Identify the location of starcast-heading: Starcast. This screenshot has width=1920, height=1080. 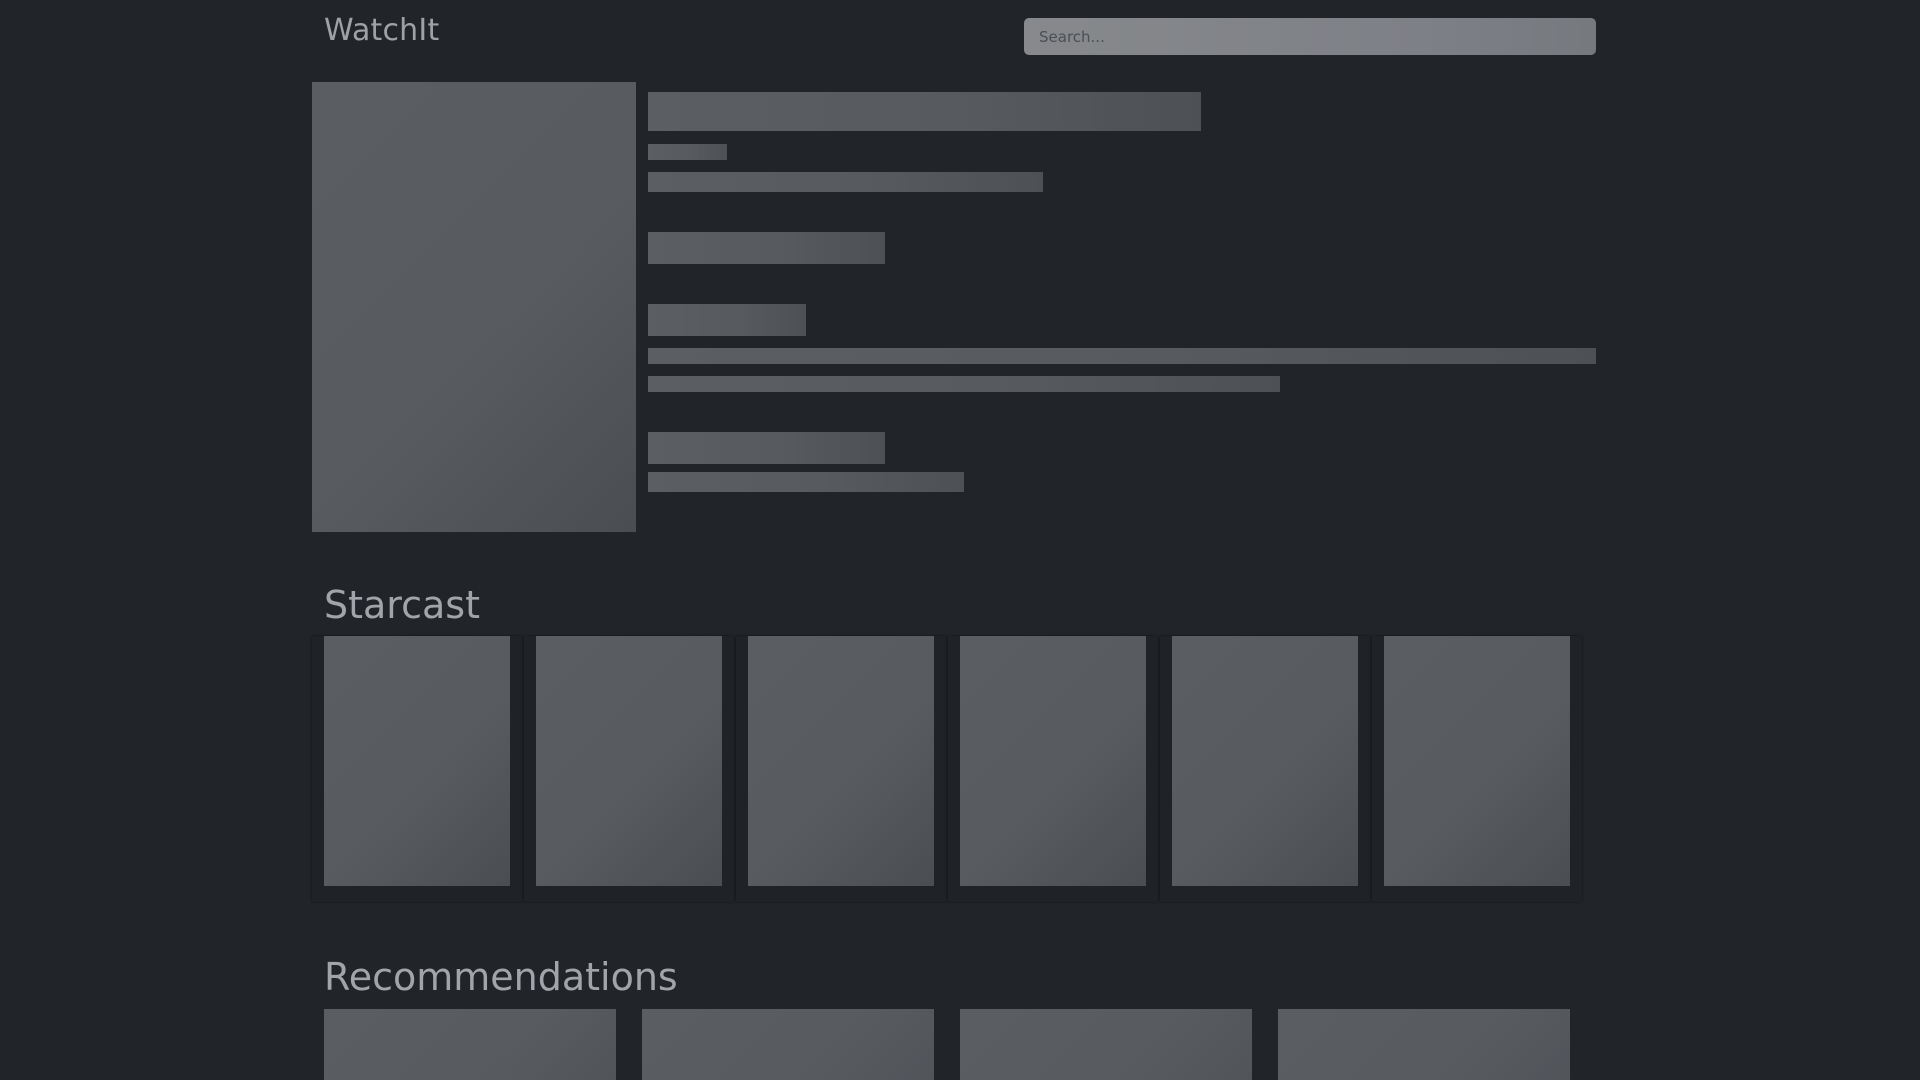
(402, 605).